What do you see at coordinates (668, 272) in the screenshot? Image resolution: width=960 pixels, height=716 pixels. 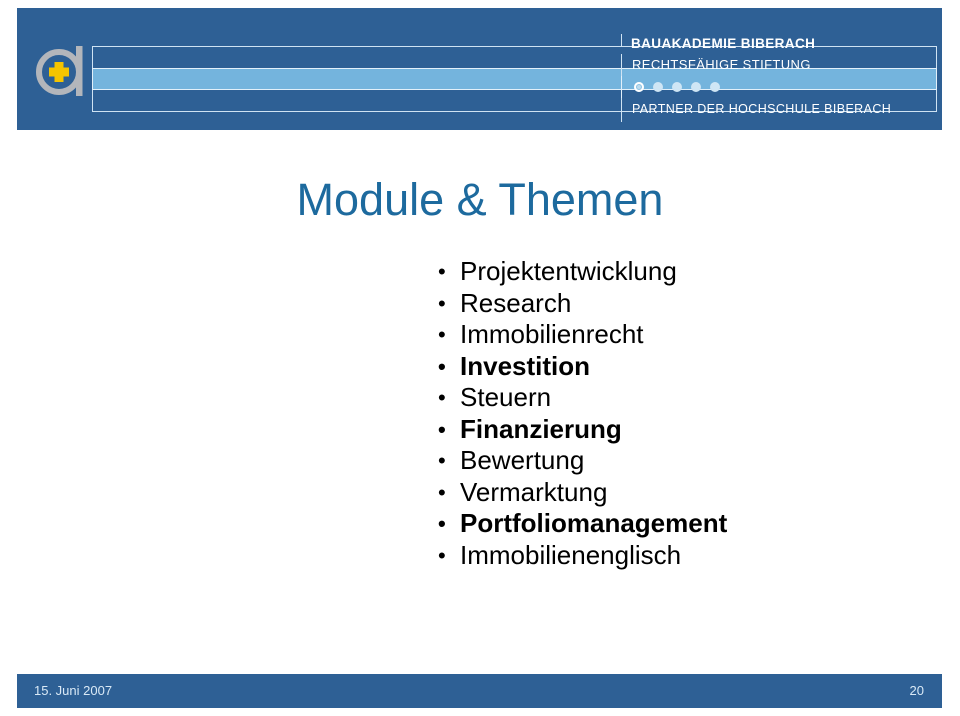 I see `list-item: Projektentwicklung` at bounding box center [668, 272].